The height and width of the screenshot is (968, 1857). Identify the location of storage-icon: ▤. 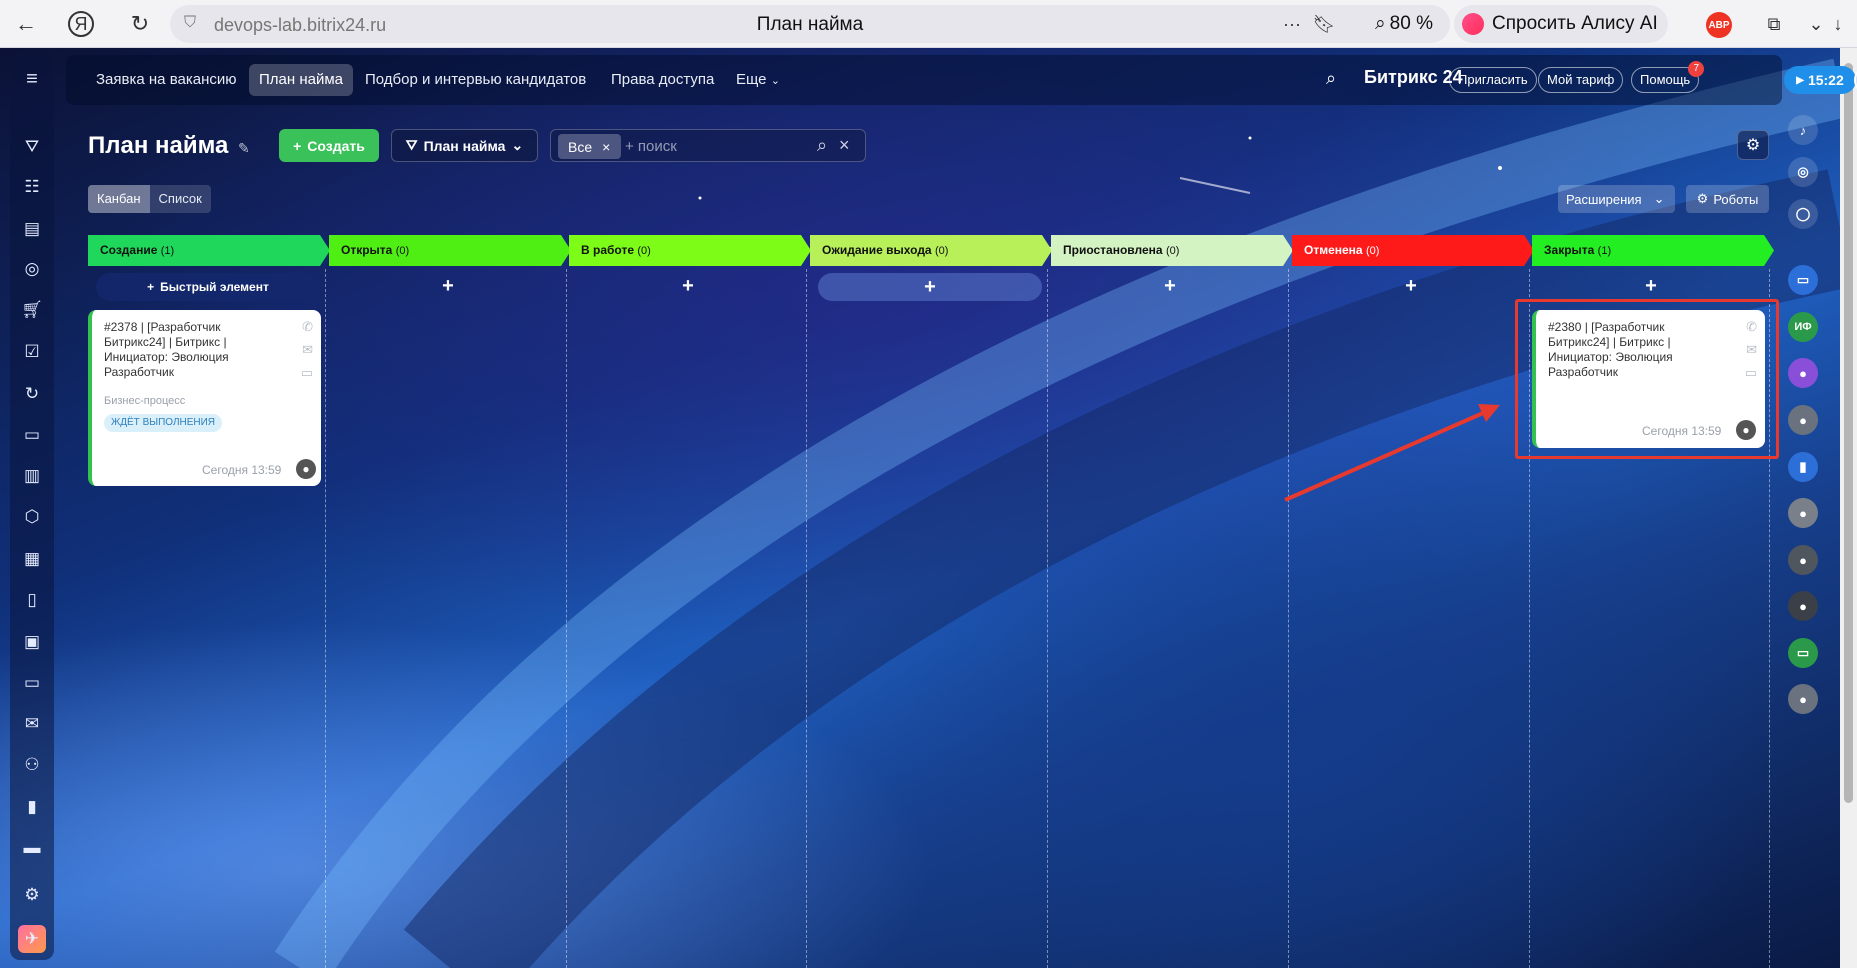
(32, 229).